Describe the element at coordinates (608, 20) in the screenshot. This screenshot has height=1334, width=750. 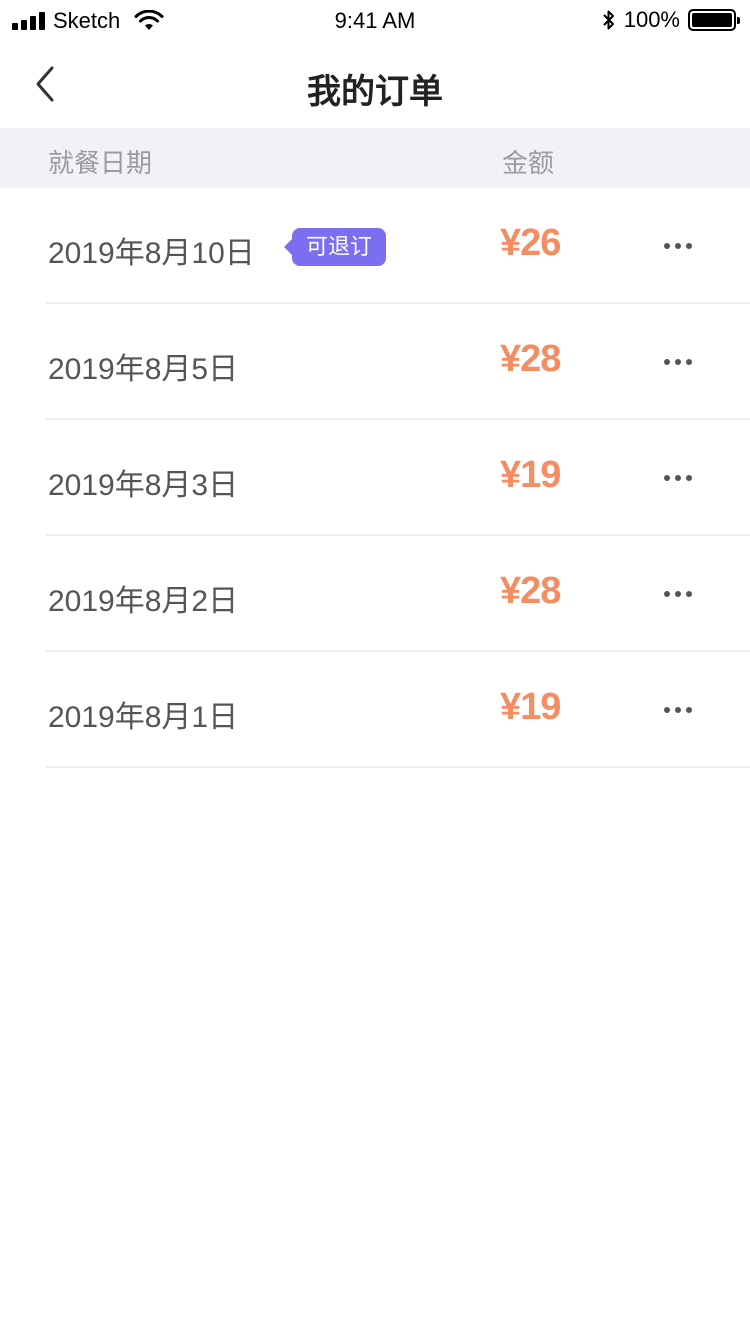
I see `bluetooth-icon` at that location.